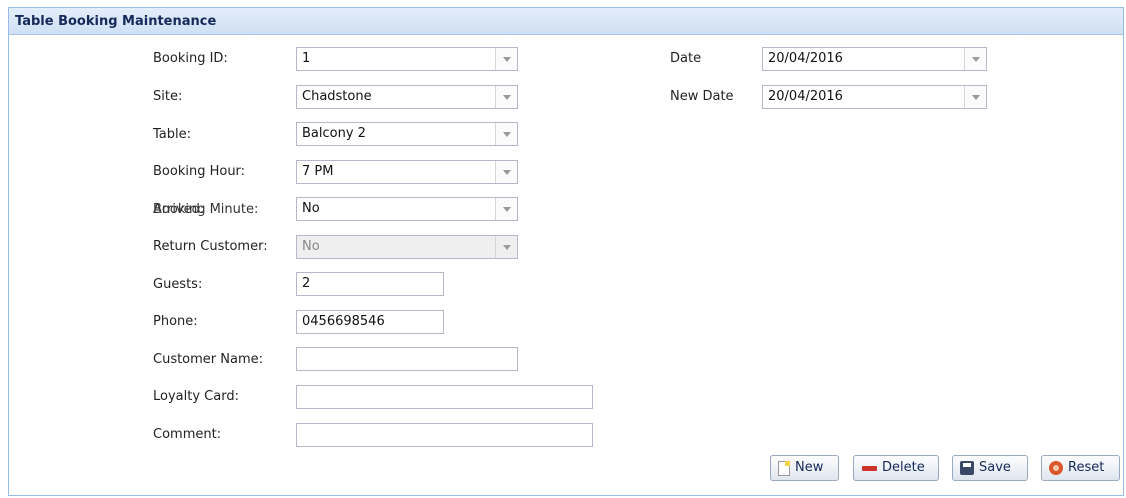  Describe the element at coordinates (311, 246) in the screenshot. I see `return-customer-value: No` at that location.